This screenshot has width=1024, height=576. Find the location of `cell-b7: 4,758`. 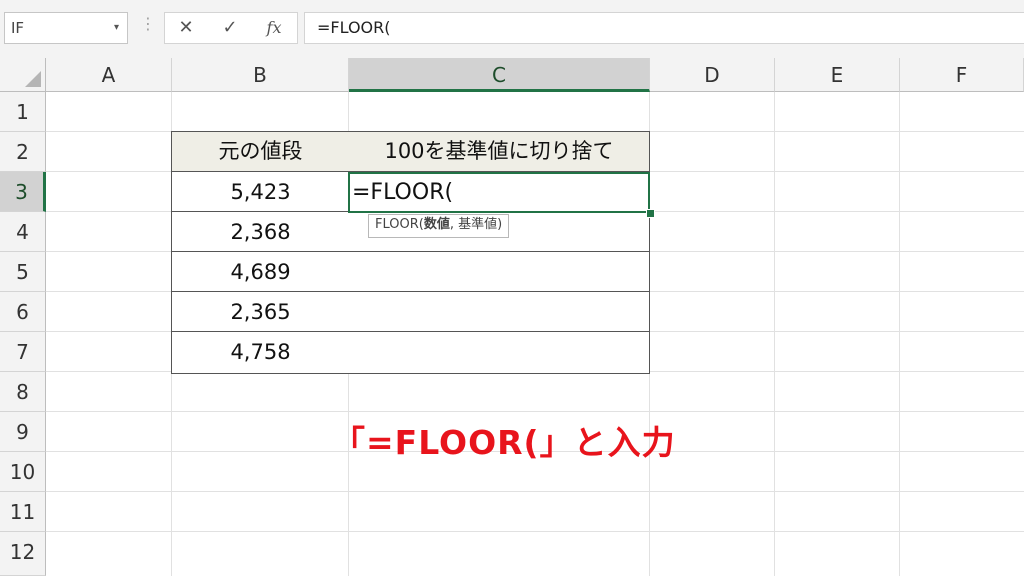

cell-b7: 4,758 is located at coordinates (260, 353).